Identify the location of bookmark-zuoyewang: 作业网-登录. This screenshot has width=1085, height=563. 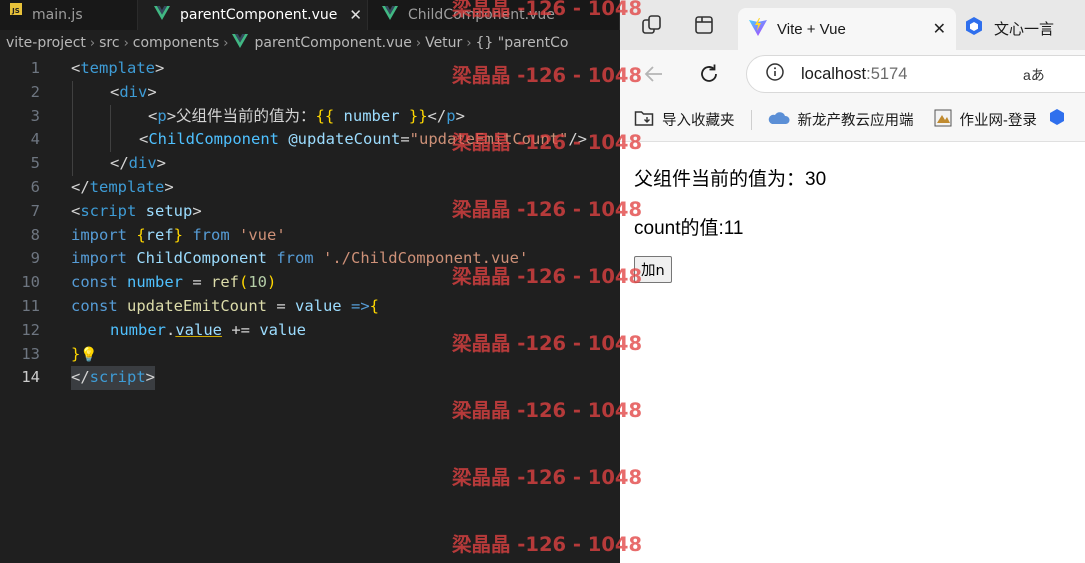
(985, 120).